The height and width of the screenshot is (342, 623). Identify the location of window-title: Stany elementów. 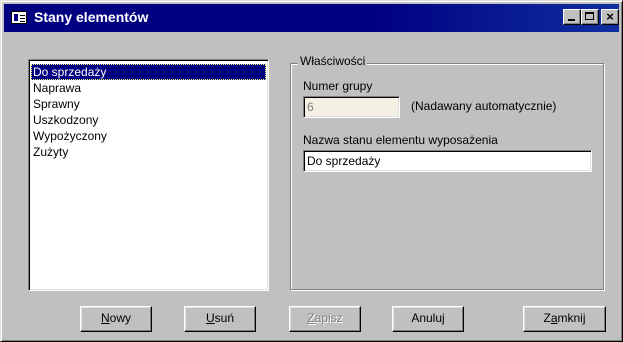
(91, 17).